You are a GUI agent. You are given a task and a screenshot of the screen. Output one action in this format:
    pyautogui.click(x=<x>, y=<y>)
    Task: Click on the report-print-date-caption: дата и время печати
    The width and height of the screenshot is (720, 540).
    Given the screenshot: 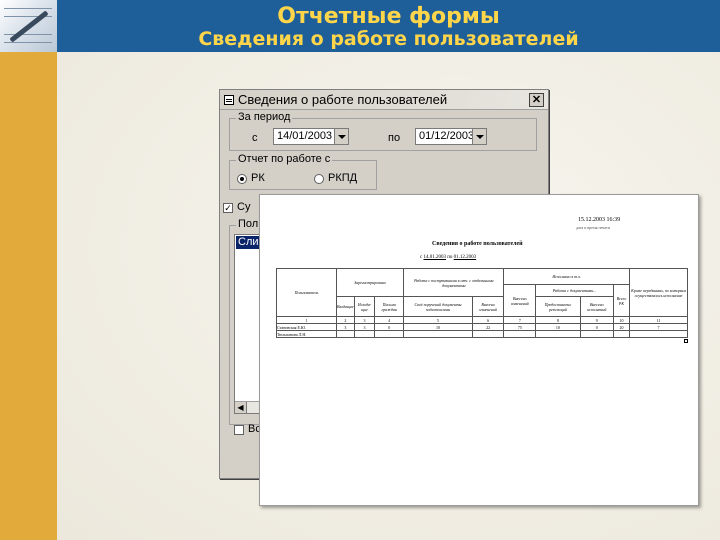 What is the action you would take?
    pyautogui.click(x=593, y=227)
    